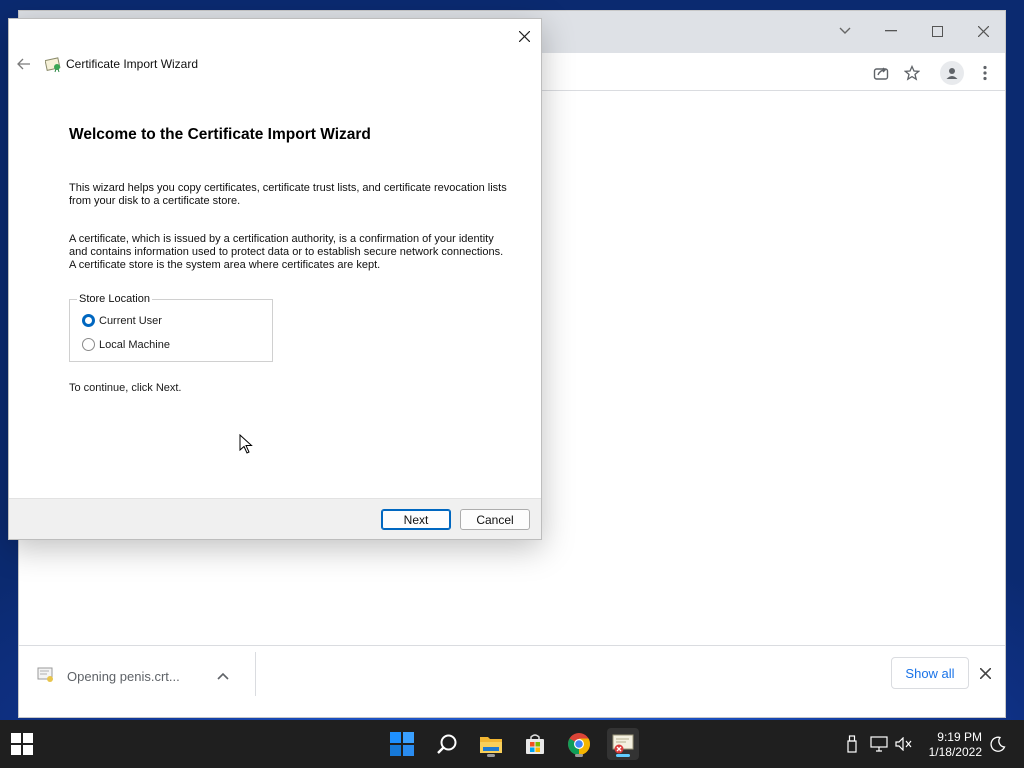 This screenshot has height=768, width=1024. I want to click on focus-assist-moon-icon, so click(998, 744).